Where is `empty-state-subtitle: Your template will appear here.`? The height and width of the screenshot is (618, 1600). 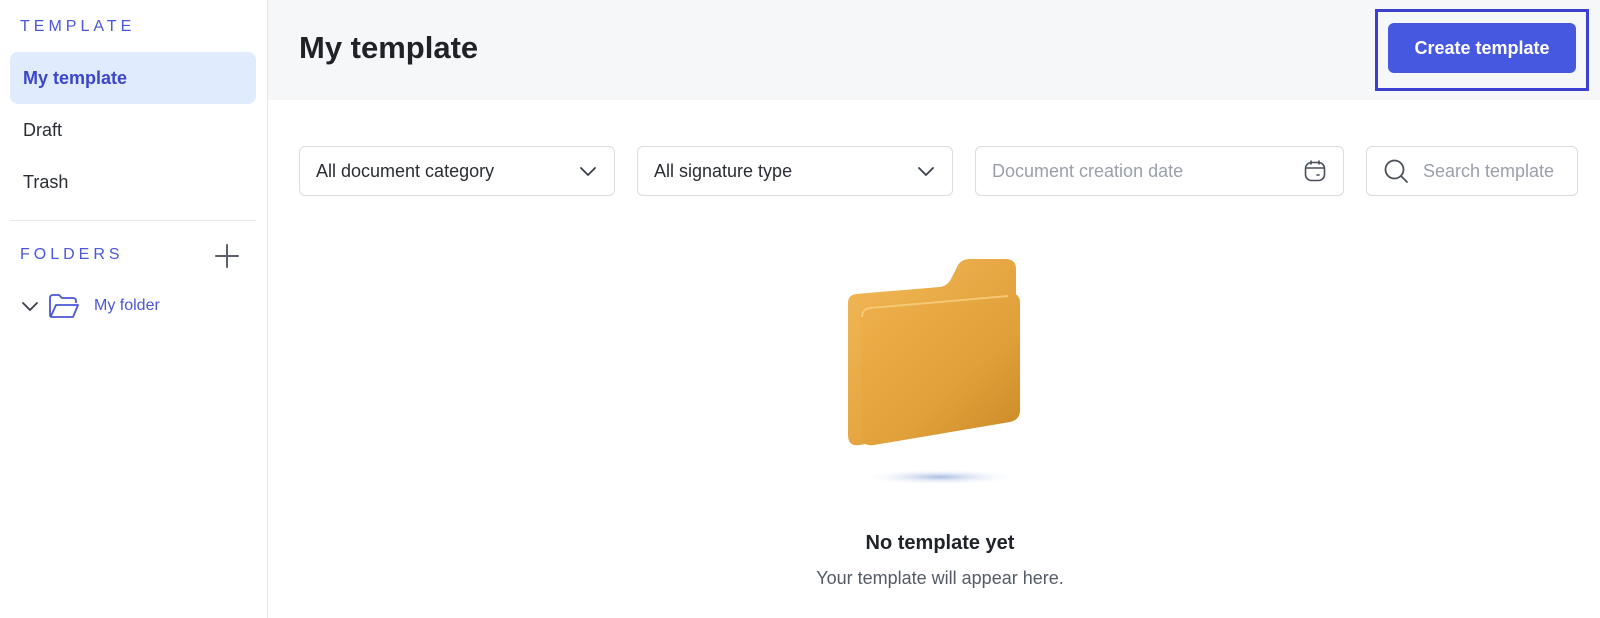
empty-state-subtitle: Your template will appear here. is located at coordinates (940, 578).